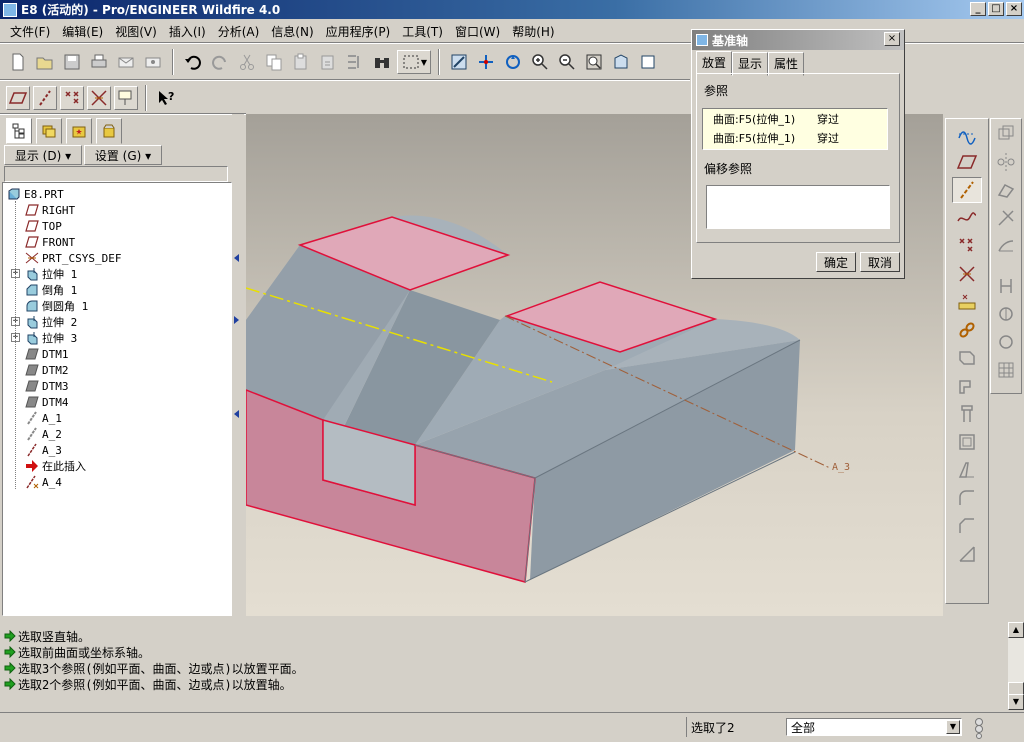 Image resolution: width=1024 pixels, height=742 pixels. What do you see at coordinates (19, 131) in the screenshot?
I see `tab-model-tree` at bounding box center [19, 131].